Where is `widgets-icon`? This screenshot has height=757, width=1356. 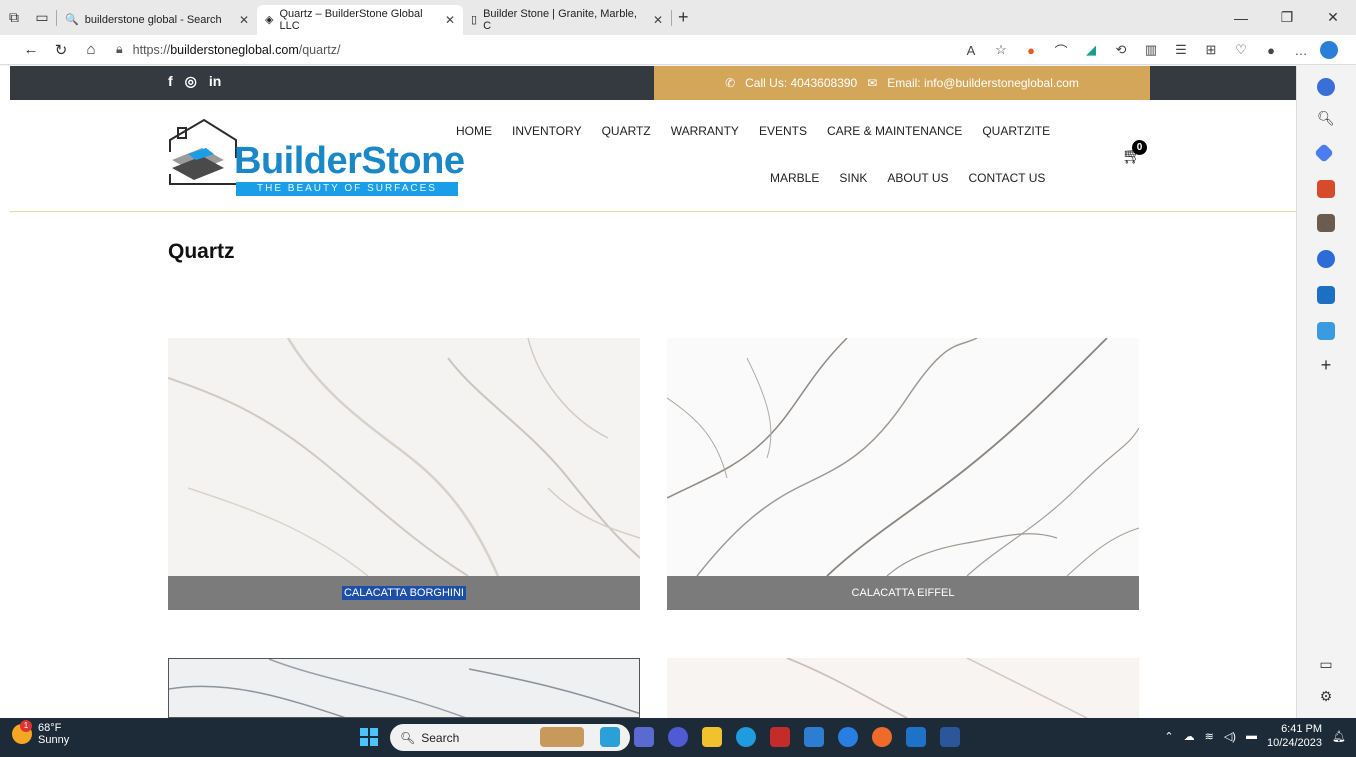 widgets-icon is located at coordinates (610, 737).